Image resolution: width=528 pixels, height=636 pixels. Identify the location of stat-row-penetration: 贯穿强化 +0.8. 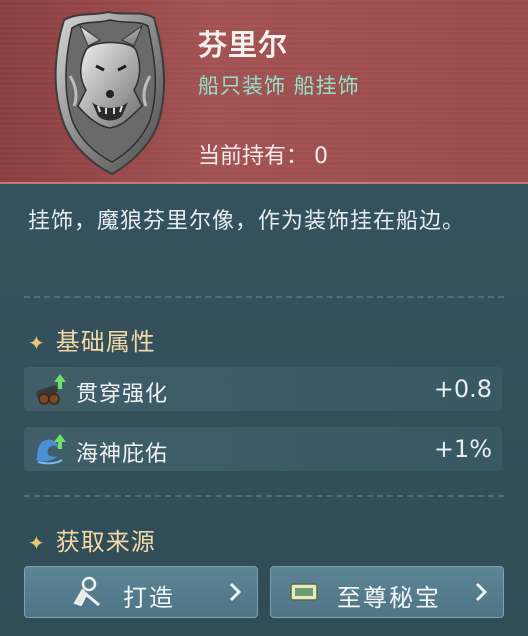
(263, 389).